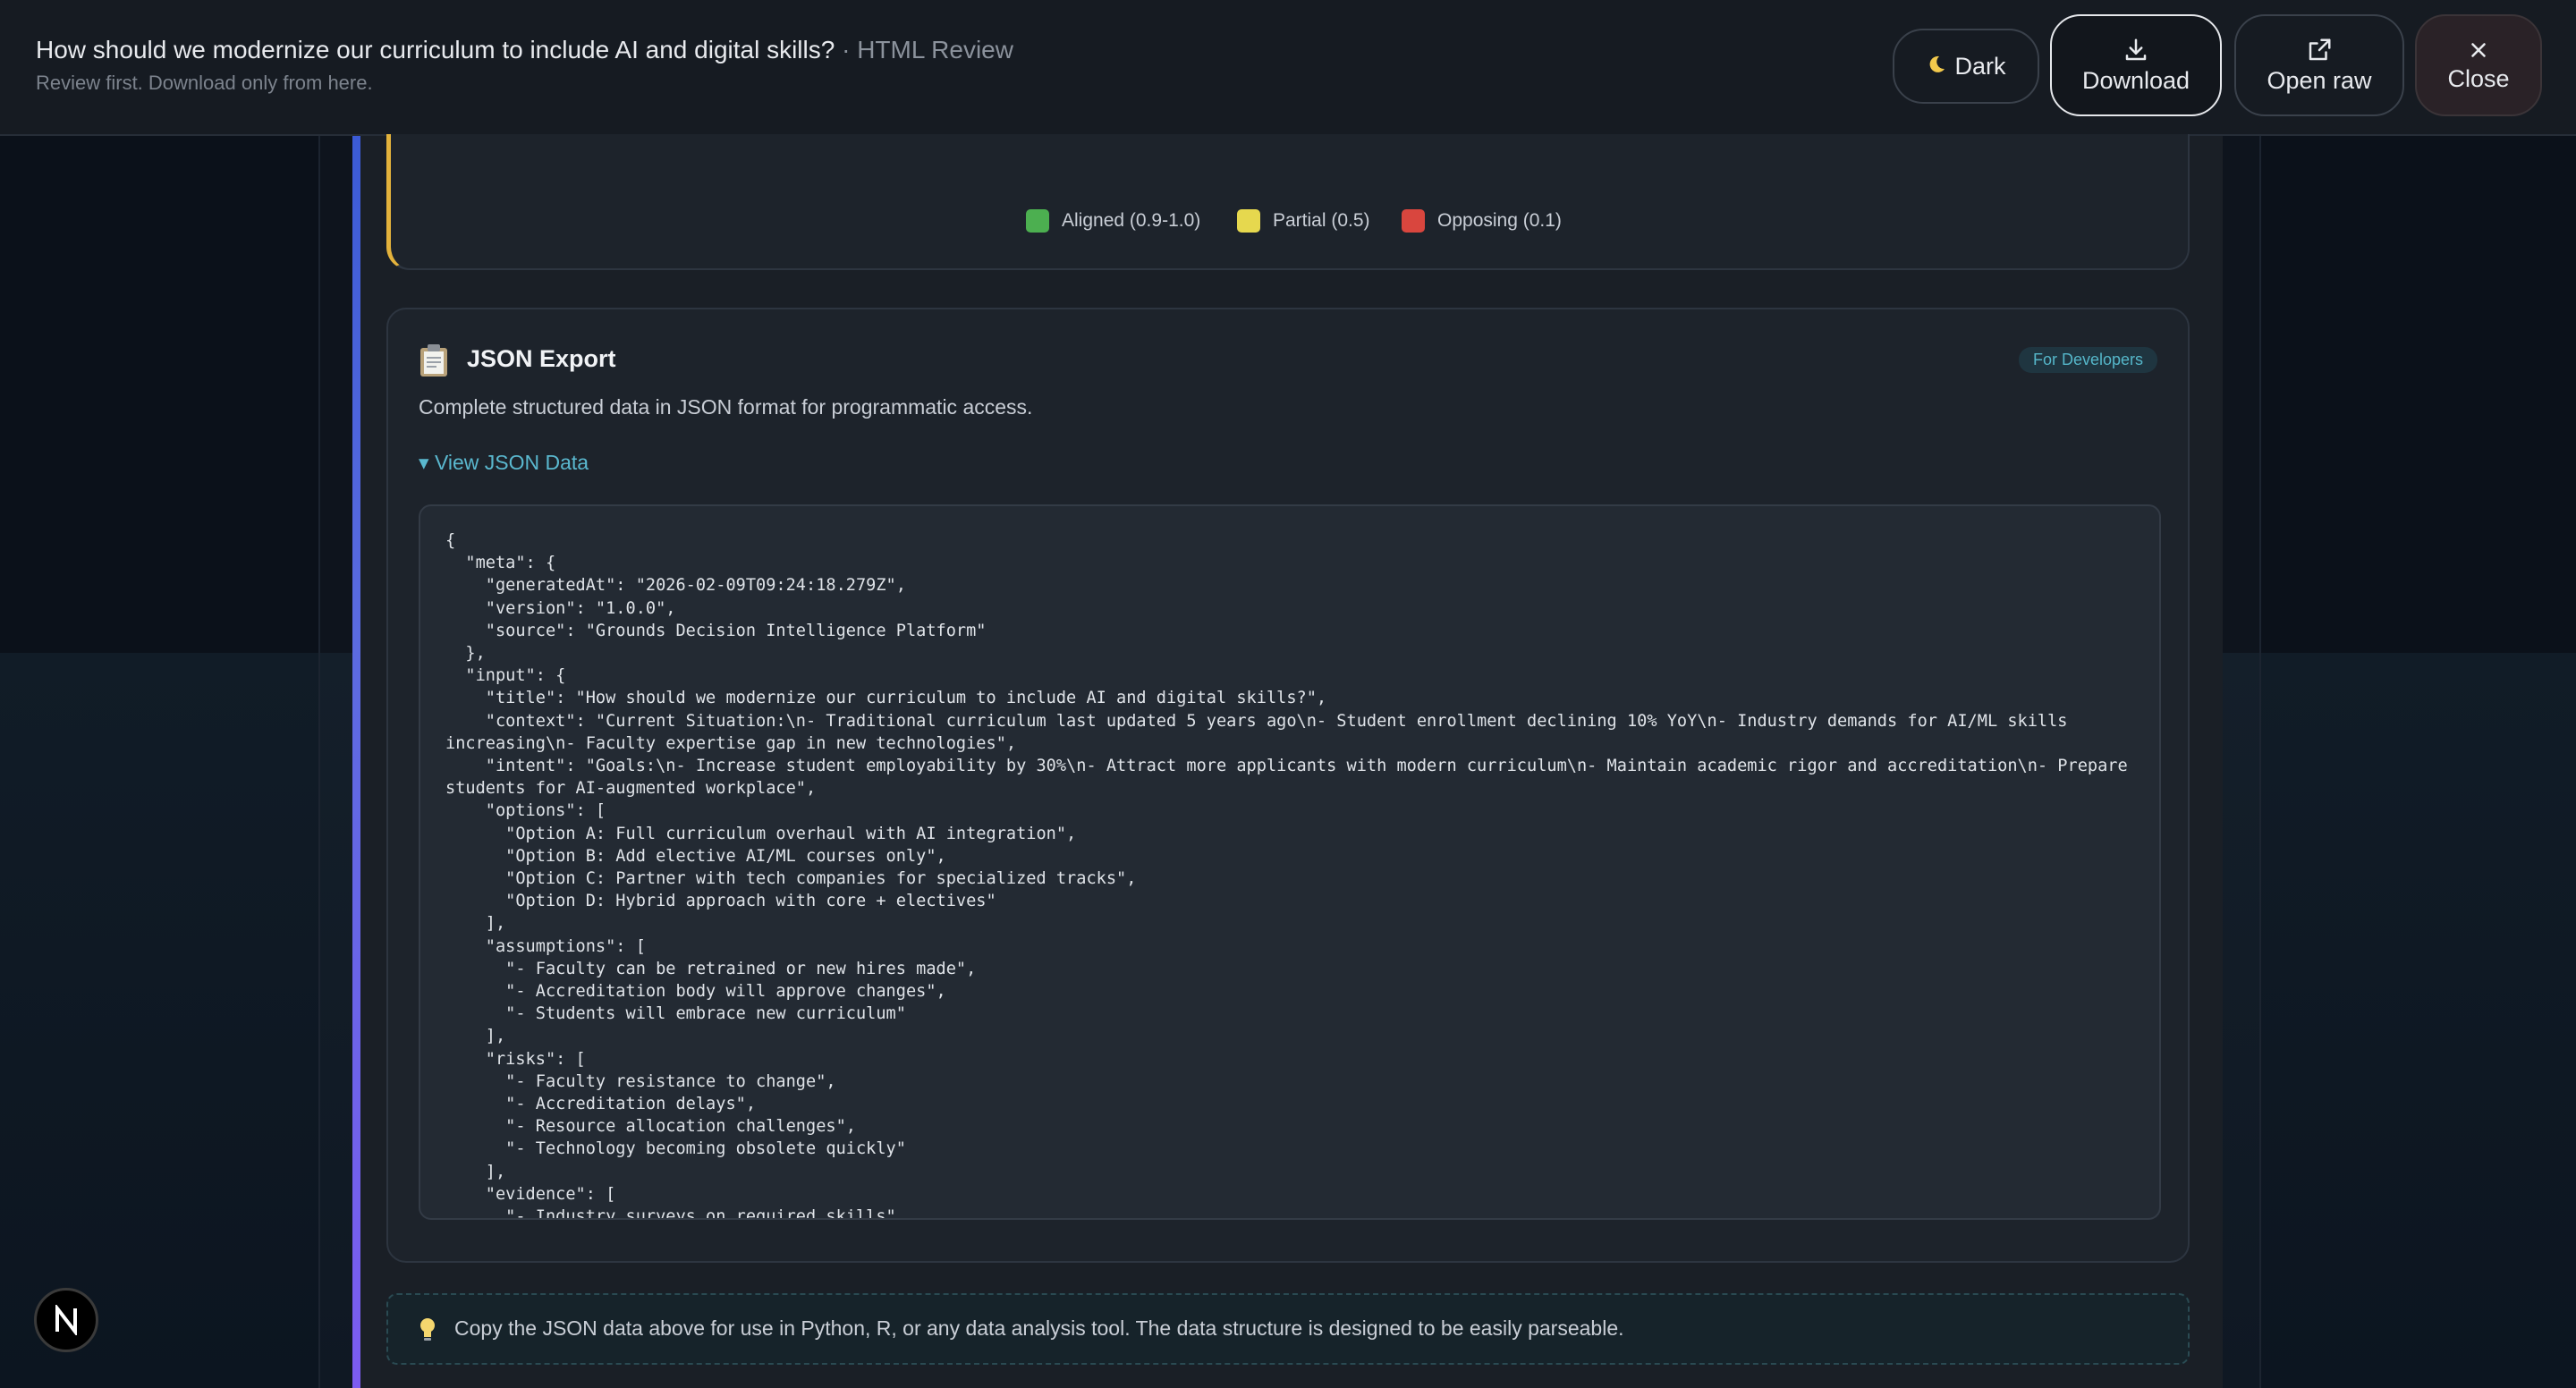 The image size is (2576, 1388). Describe the element at coordinates (1980, 66) in the screenshot. I see `dark-mode-label: Dark` at that location.